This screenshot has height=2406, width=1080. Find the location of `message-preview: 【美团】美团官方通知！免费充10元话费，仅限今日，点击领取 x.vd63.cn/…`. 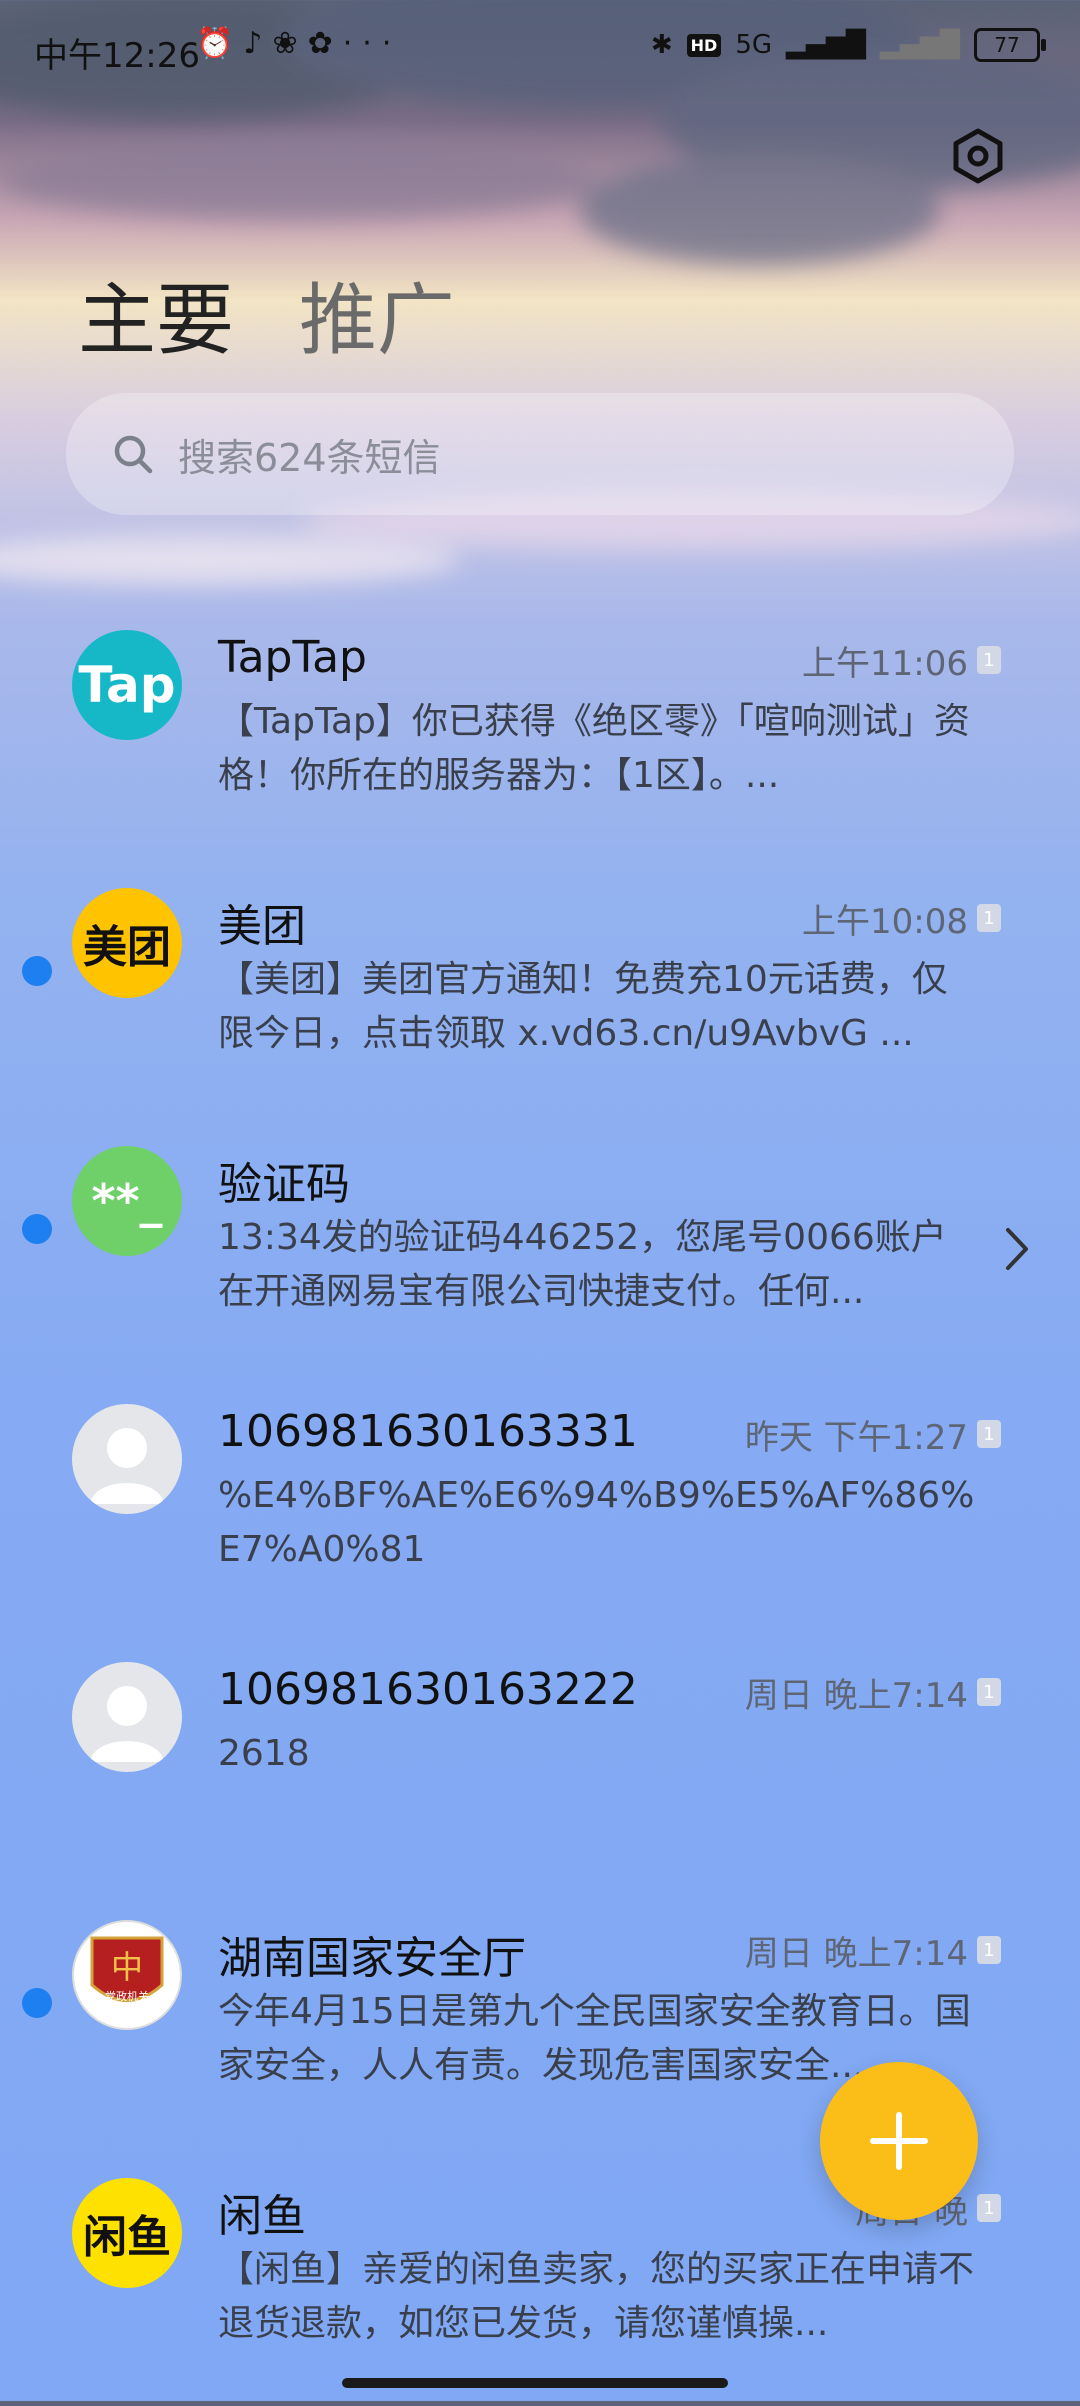

message-preview: 【美团】美团官方通知！免费充10元话费，仅限今日，点击领取 x.vd63.cn/… is located at coordinates (583, 1006).